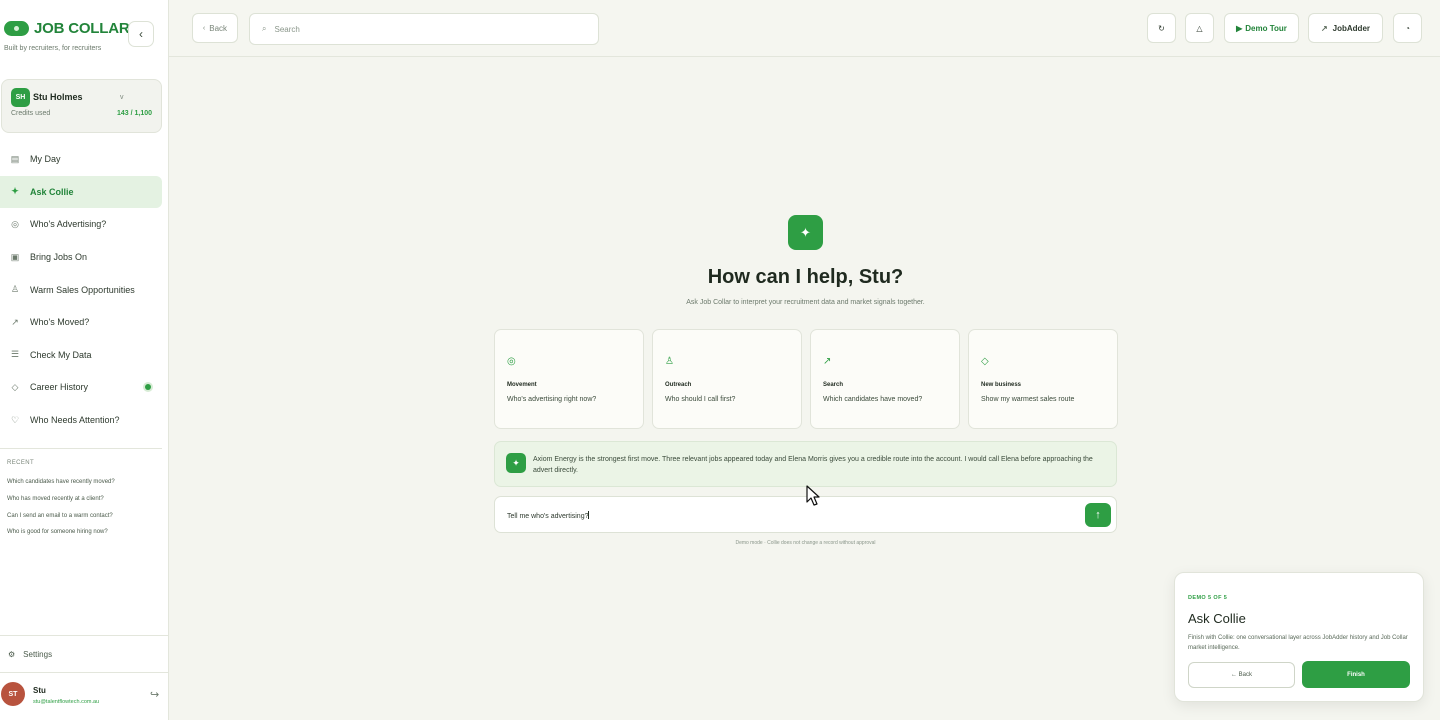 Image resolution: width=1440 pixels, height=720 pixels. Describe the element at coordinates (59, 257) in the screenshot. I see `nav-label: Bring Jobs On` at that location.